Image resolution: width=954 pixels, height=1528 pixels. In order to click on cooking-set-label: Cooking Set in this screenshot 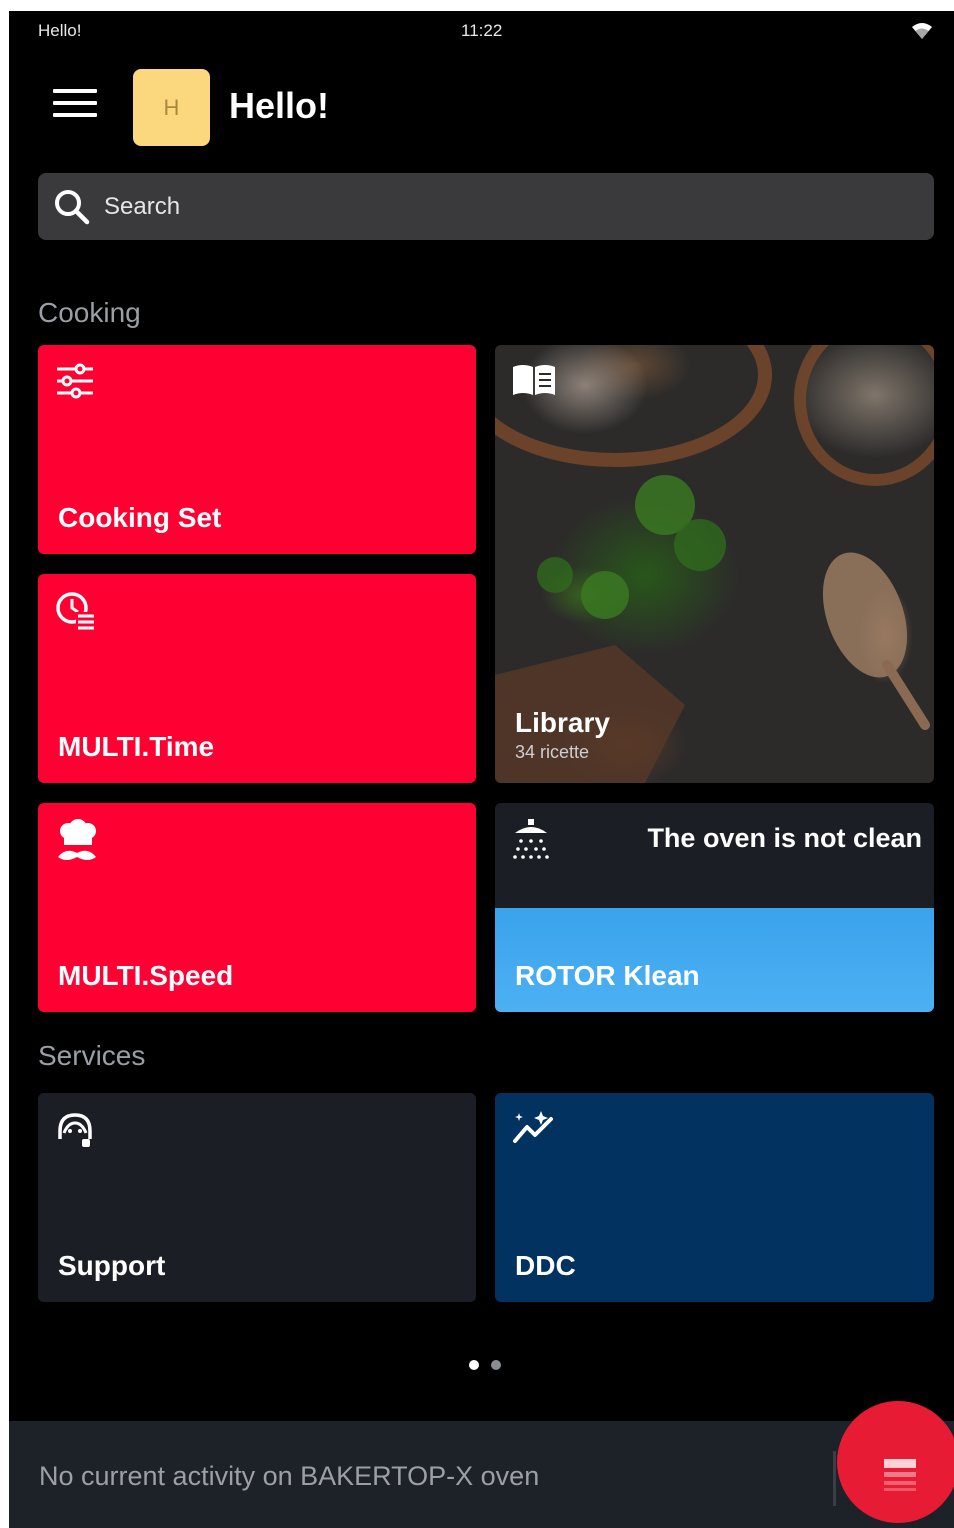, I will do `click(140, 517)`.